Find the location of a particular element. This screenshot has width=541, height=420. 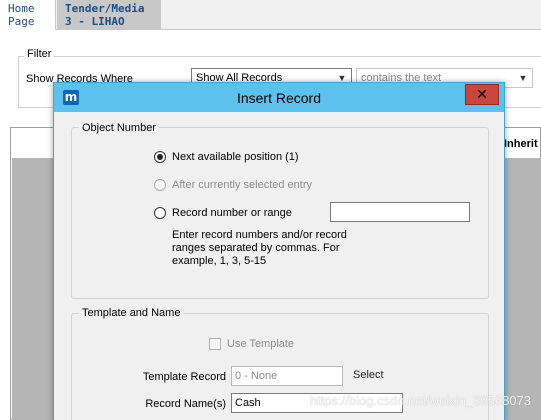

use-template-label: Use Template is located at coordinates (261, 344).